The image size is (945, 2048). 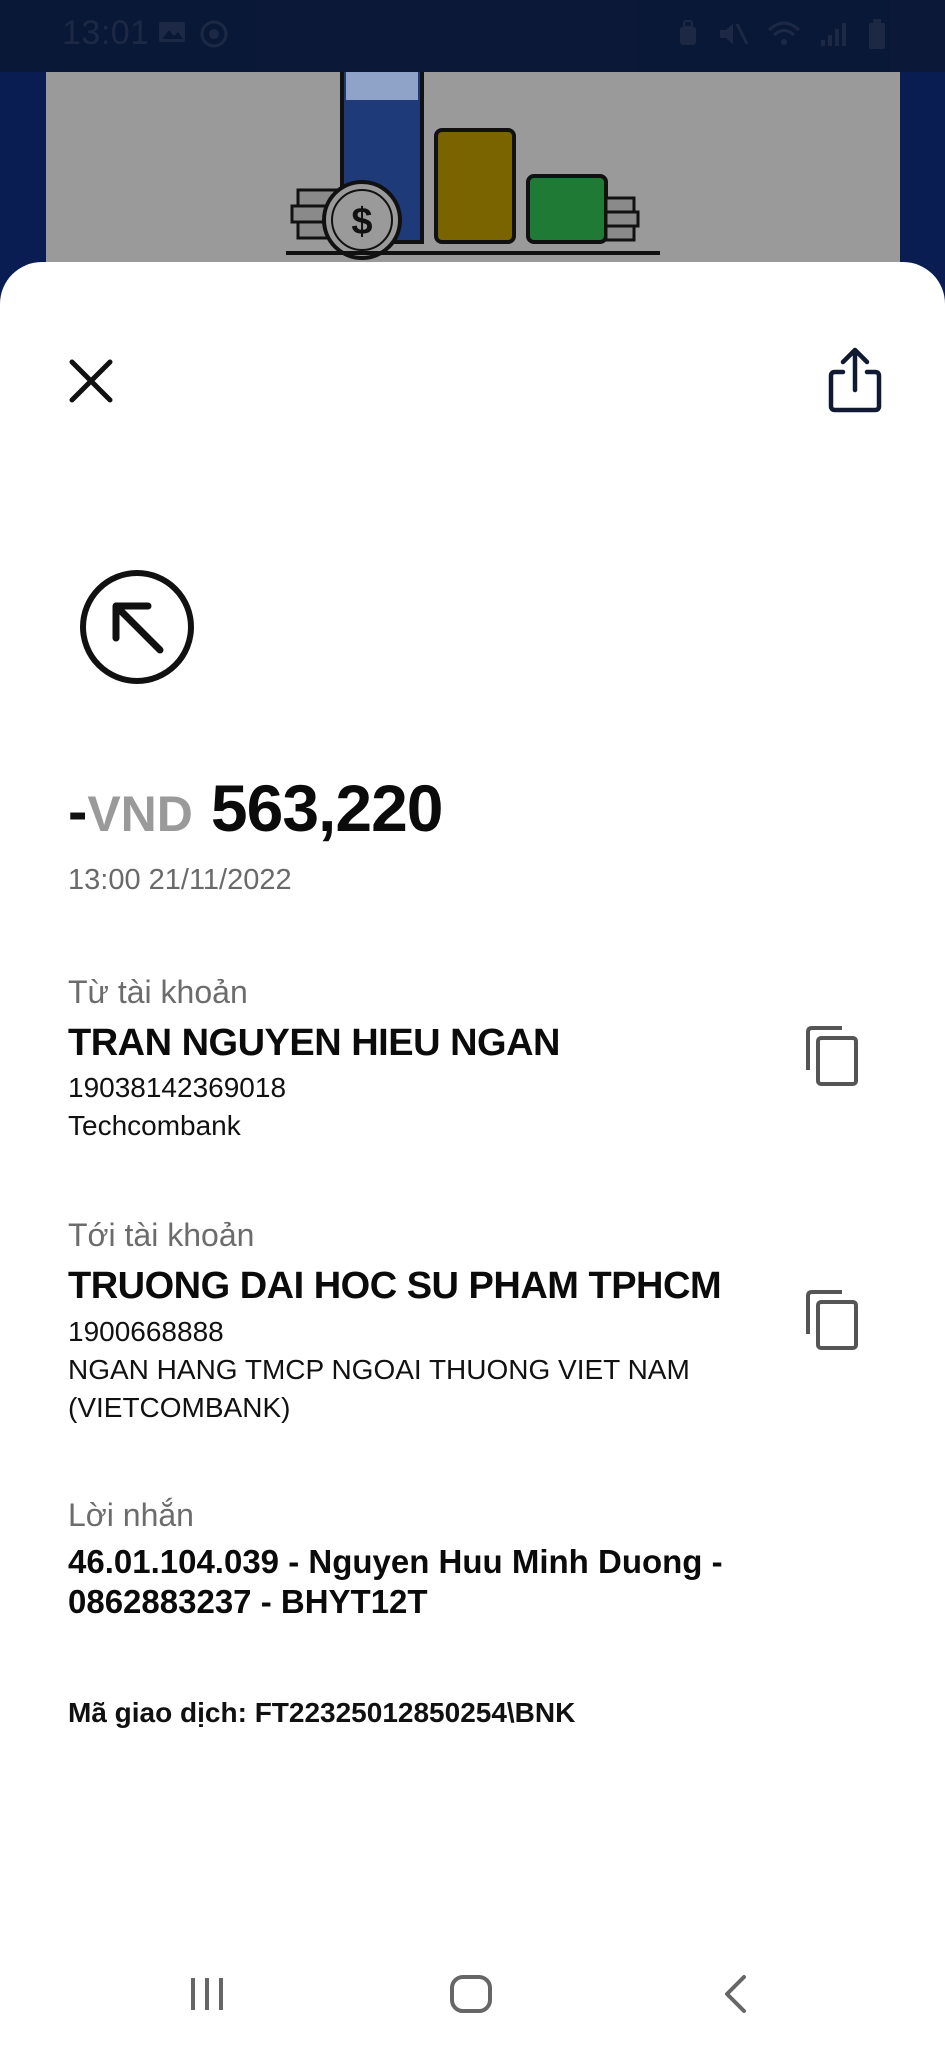 What do you see at coordinates (140, 814) in the screenshot?
I see `amount-currency: VND` at bounding box center [140, 814].